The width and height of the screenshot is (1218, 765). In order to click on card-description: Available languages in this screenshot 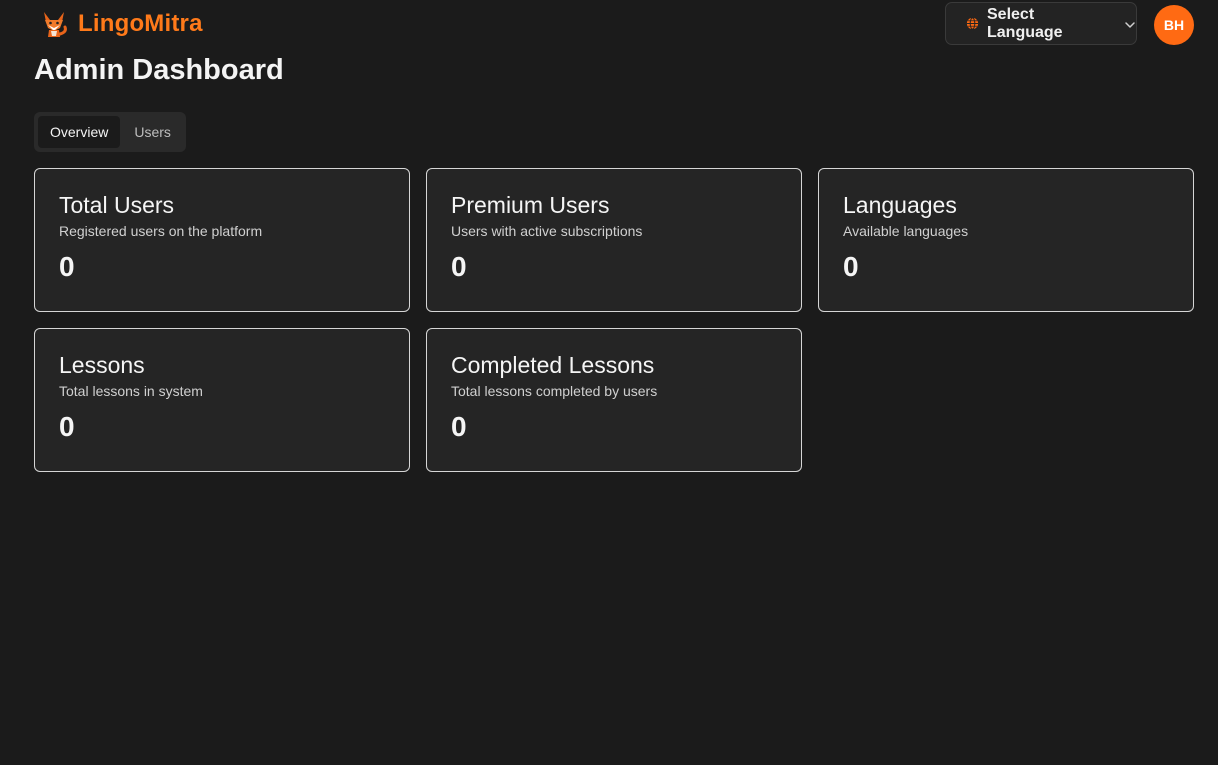, I will do `click(906, 231)`.